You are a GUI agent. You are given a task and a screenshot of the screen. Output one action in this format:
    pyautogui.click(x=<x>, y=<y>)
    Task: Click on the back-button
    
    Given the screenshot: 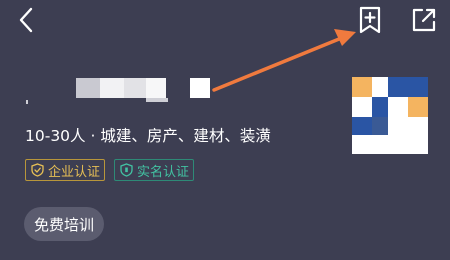 What is the action you would take?
    pyautogui.click(x=27, y=20)
    